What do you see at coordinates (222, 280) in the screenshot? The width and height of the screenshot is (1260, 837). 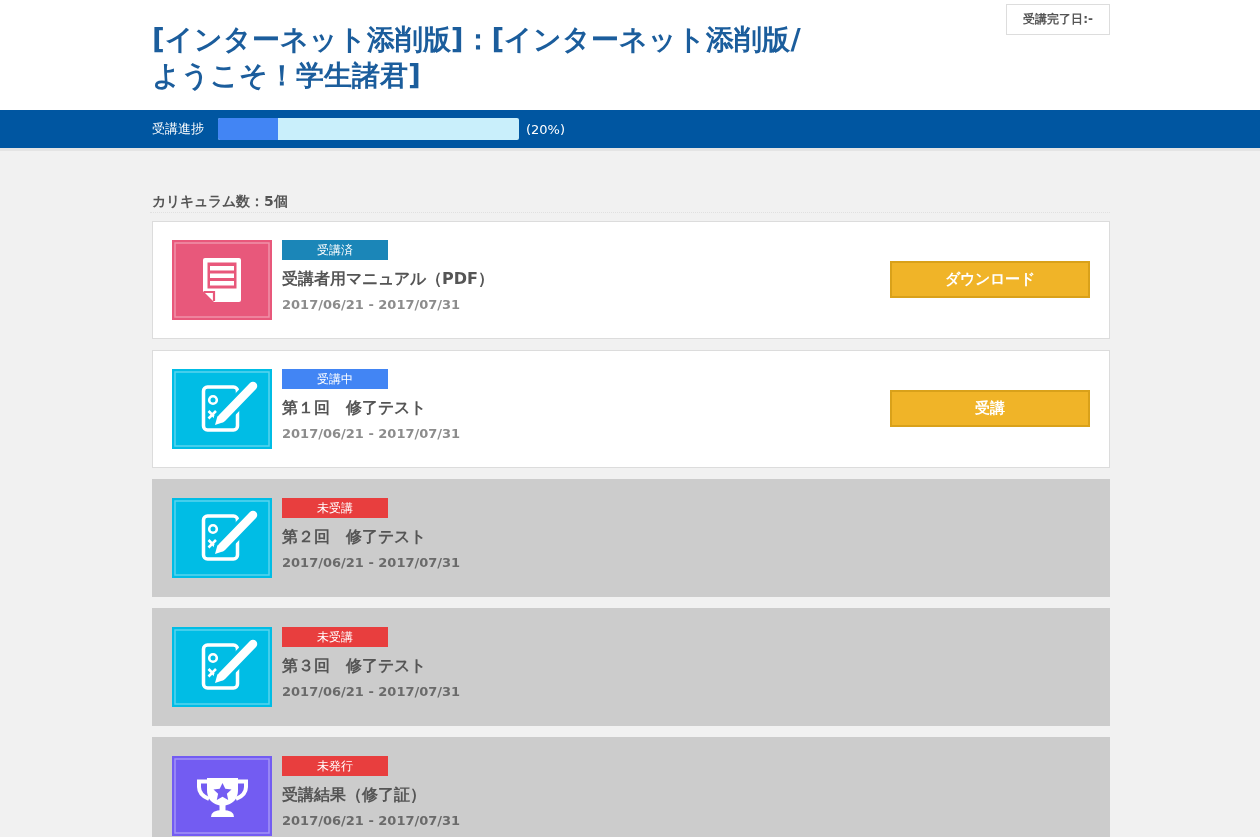 I see `document-icon` at bounding box center [222, 280].